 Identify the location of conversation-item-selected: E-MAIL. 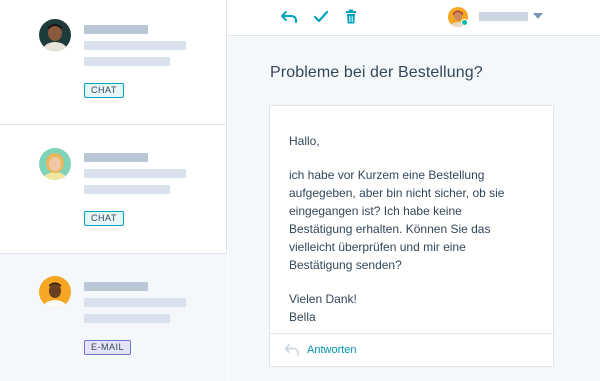
(113, 317).